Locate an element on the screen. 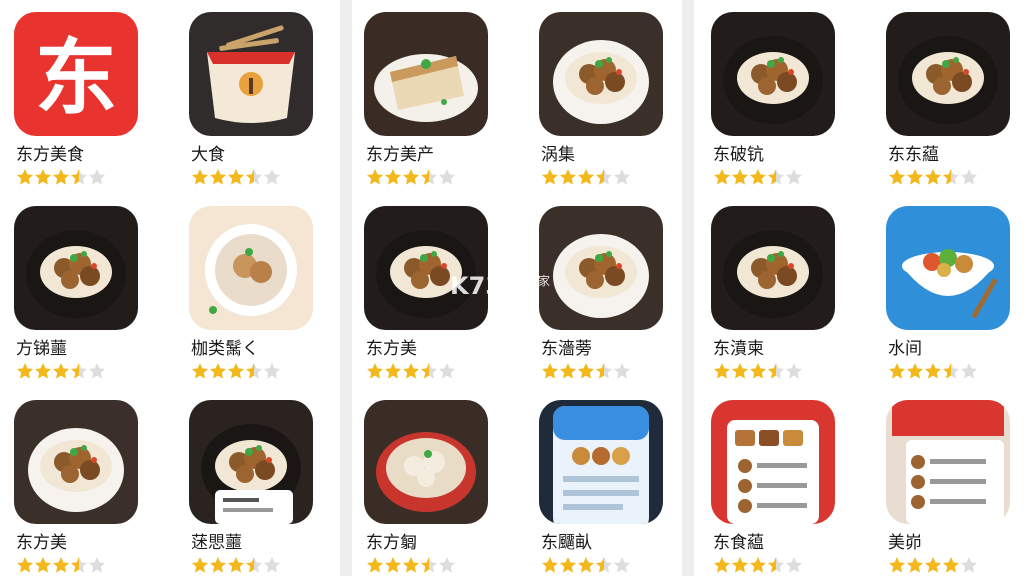  app-tile: 水间 is located at coordinates (955, 295).